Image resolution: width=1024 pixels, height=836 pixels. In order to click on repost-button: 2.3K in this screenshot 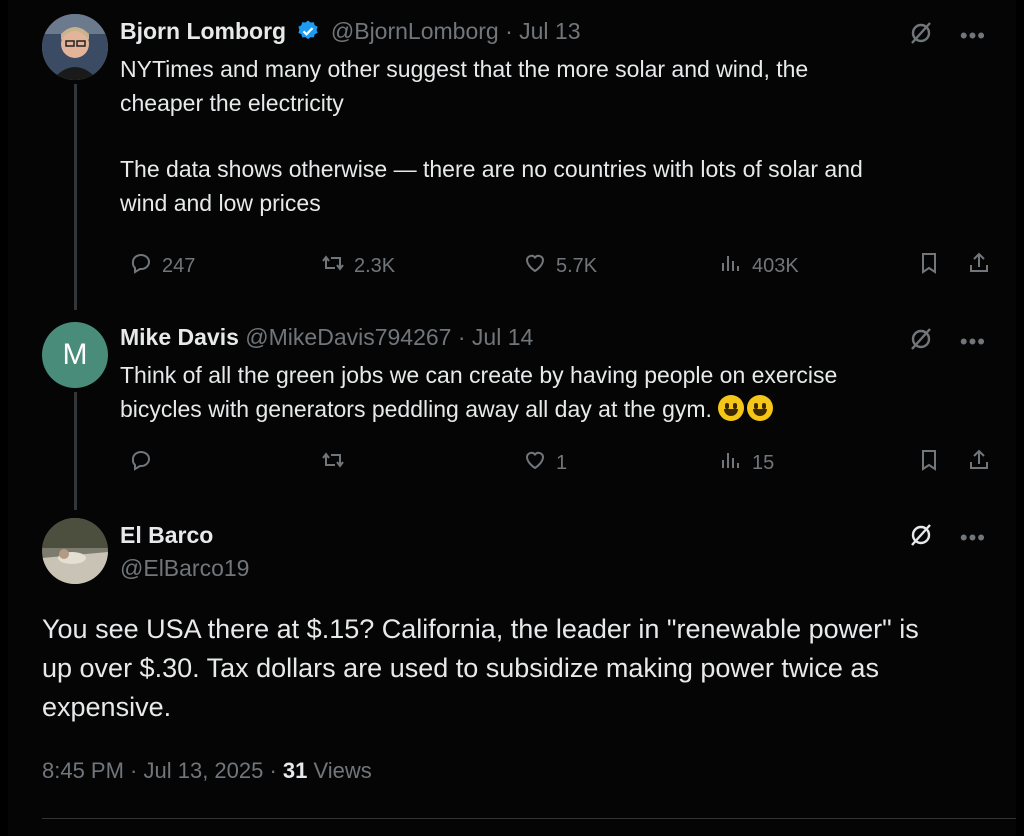, I will do `click(357, 266)`.